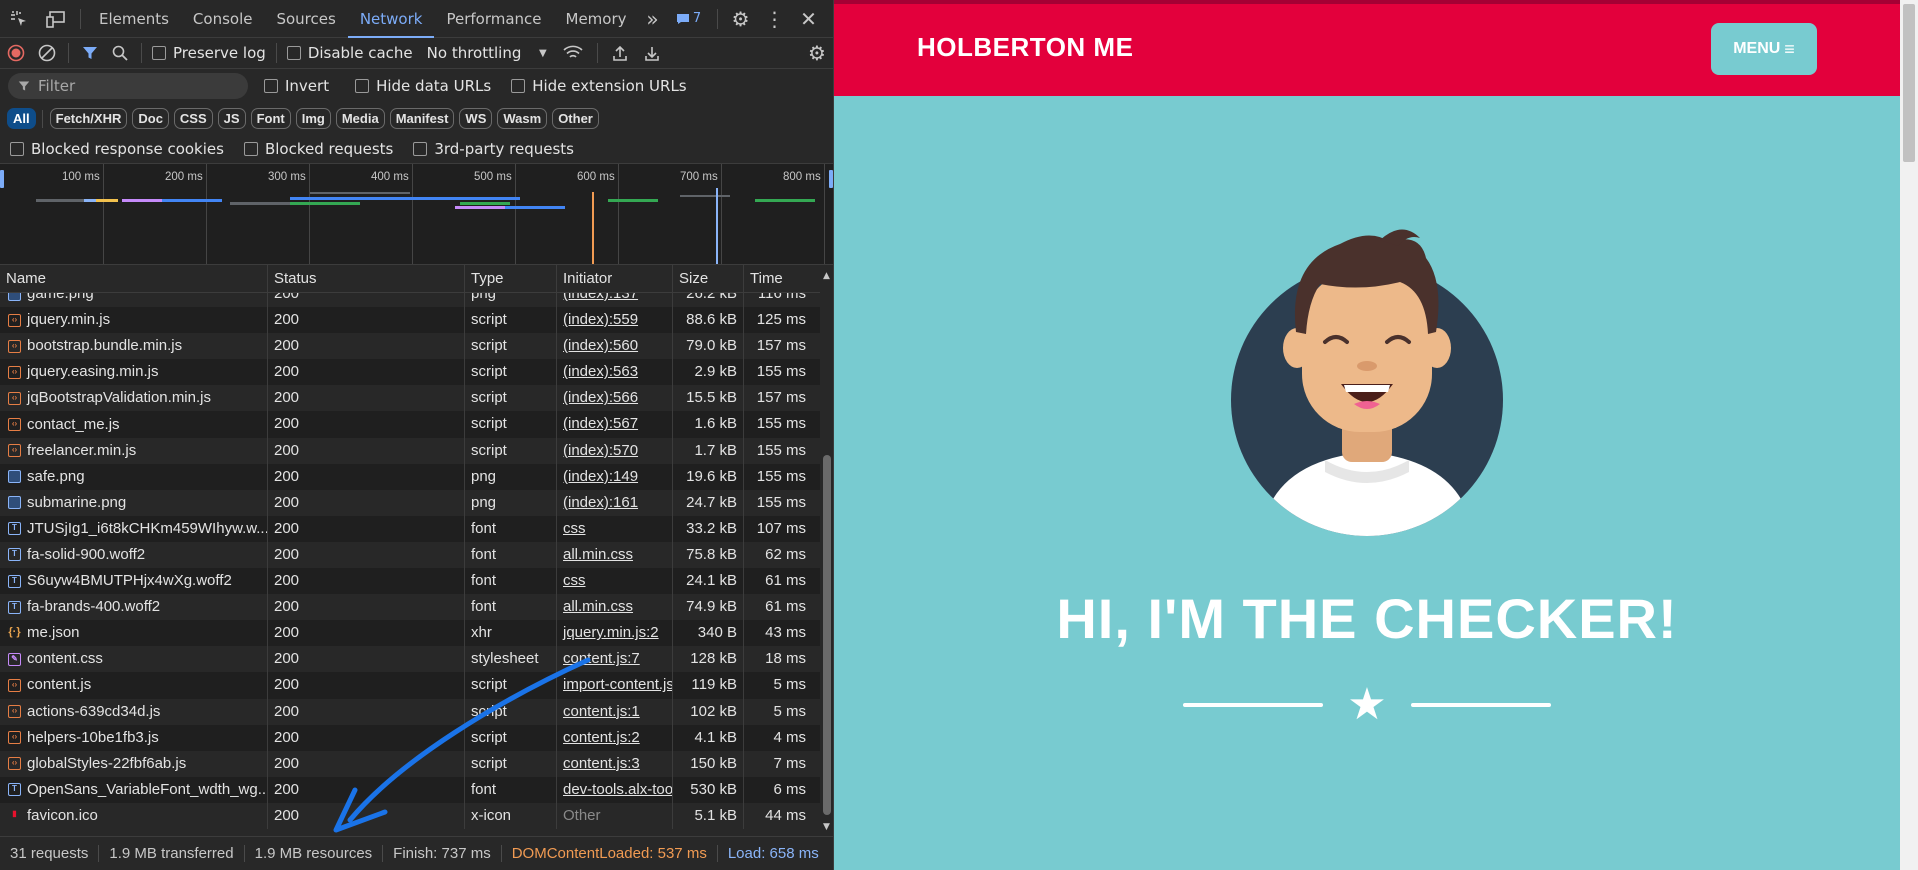  I want to click on type-filter-other: Other, so click(575, 118).